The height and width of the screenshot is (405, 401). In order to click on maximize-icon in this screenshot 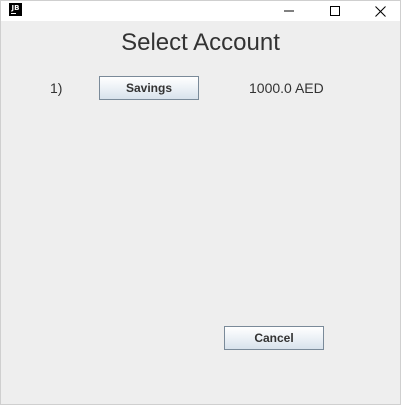, I will do `click(335, 11)`.